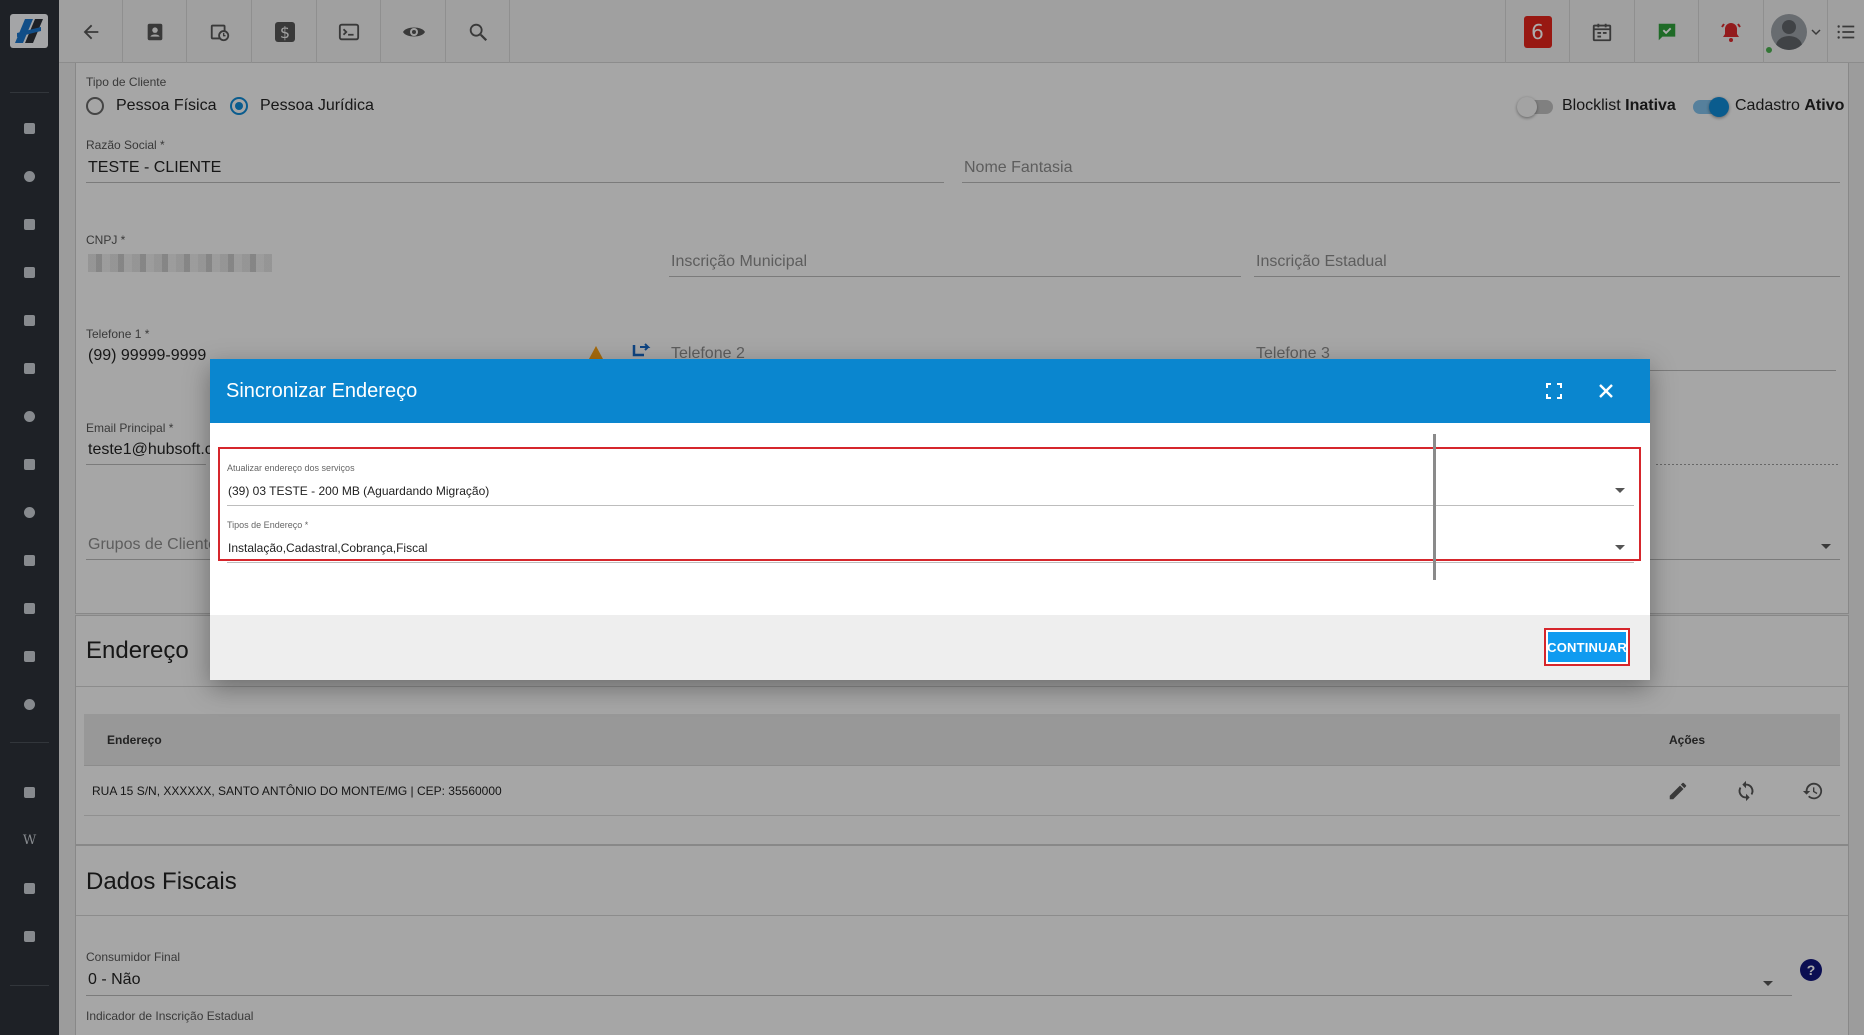 This screenshot has width=1864, height=1035. I want to click on fullscreen-icon, so click(1554, 391).